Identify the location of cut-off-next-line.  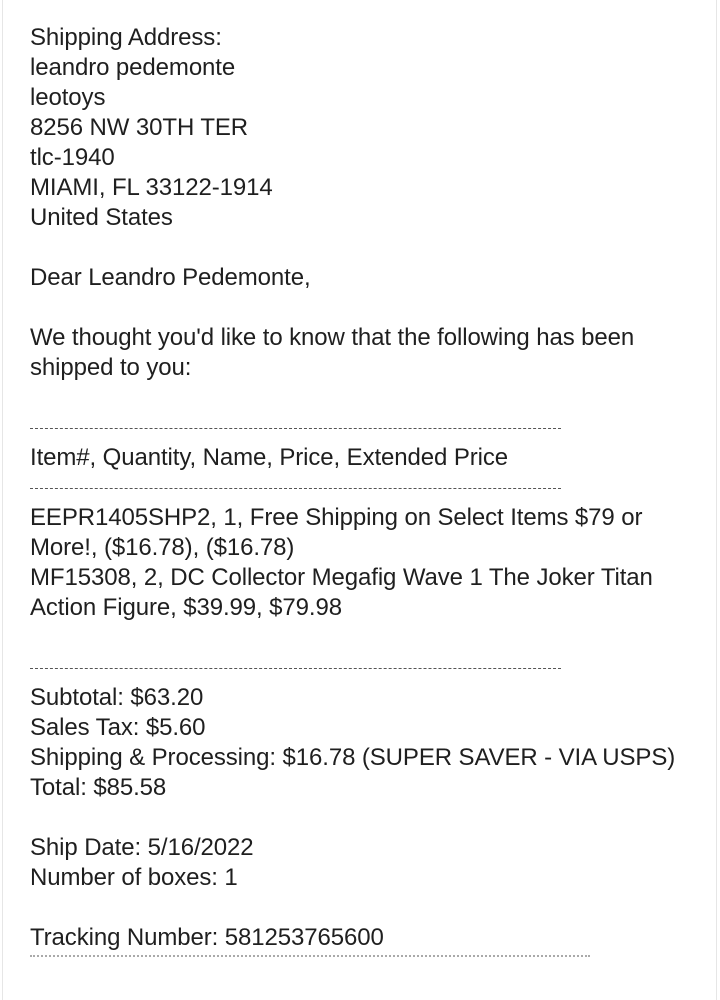
(362, 957).